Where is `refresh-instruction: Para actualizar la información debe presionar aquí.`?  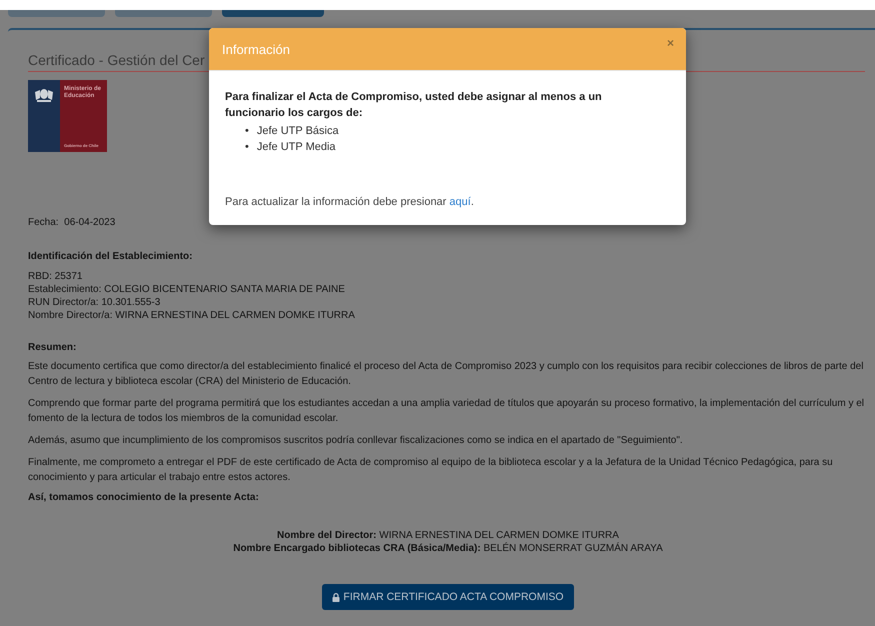 refresh-instruction: Para actualizar la información debe presionar aquí. is located at coordinates (350, 202).